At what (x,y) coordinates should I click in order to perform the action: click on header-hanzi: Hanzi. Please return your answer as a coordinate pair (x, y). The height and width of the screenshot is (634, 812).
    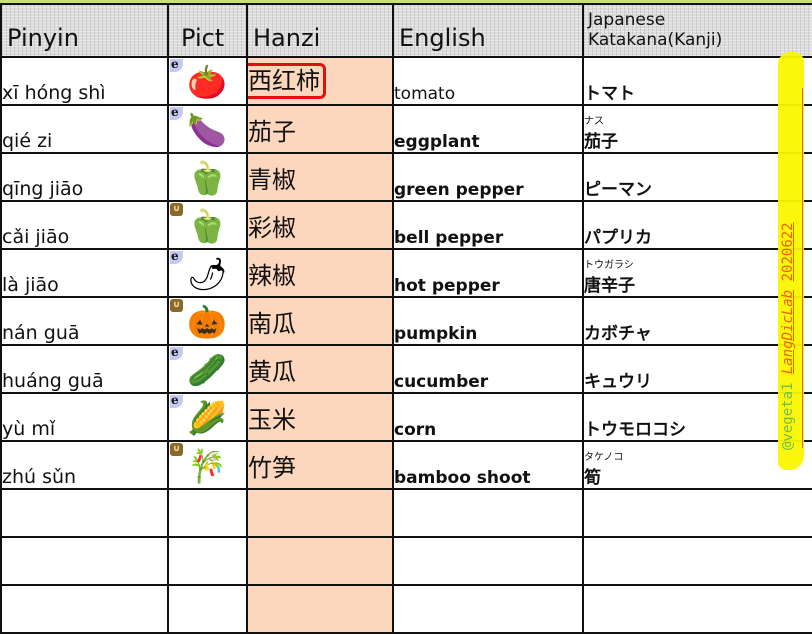
    Looking at the image, I should click on (320, 30).